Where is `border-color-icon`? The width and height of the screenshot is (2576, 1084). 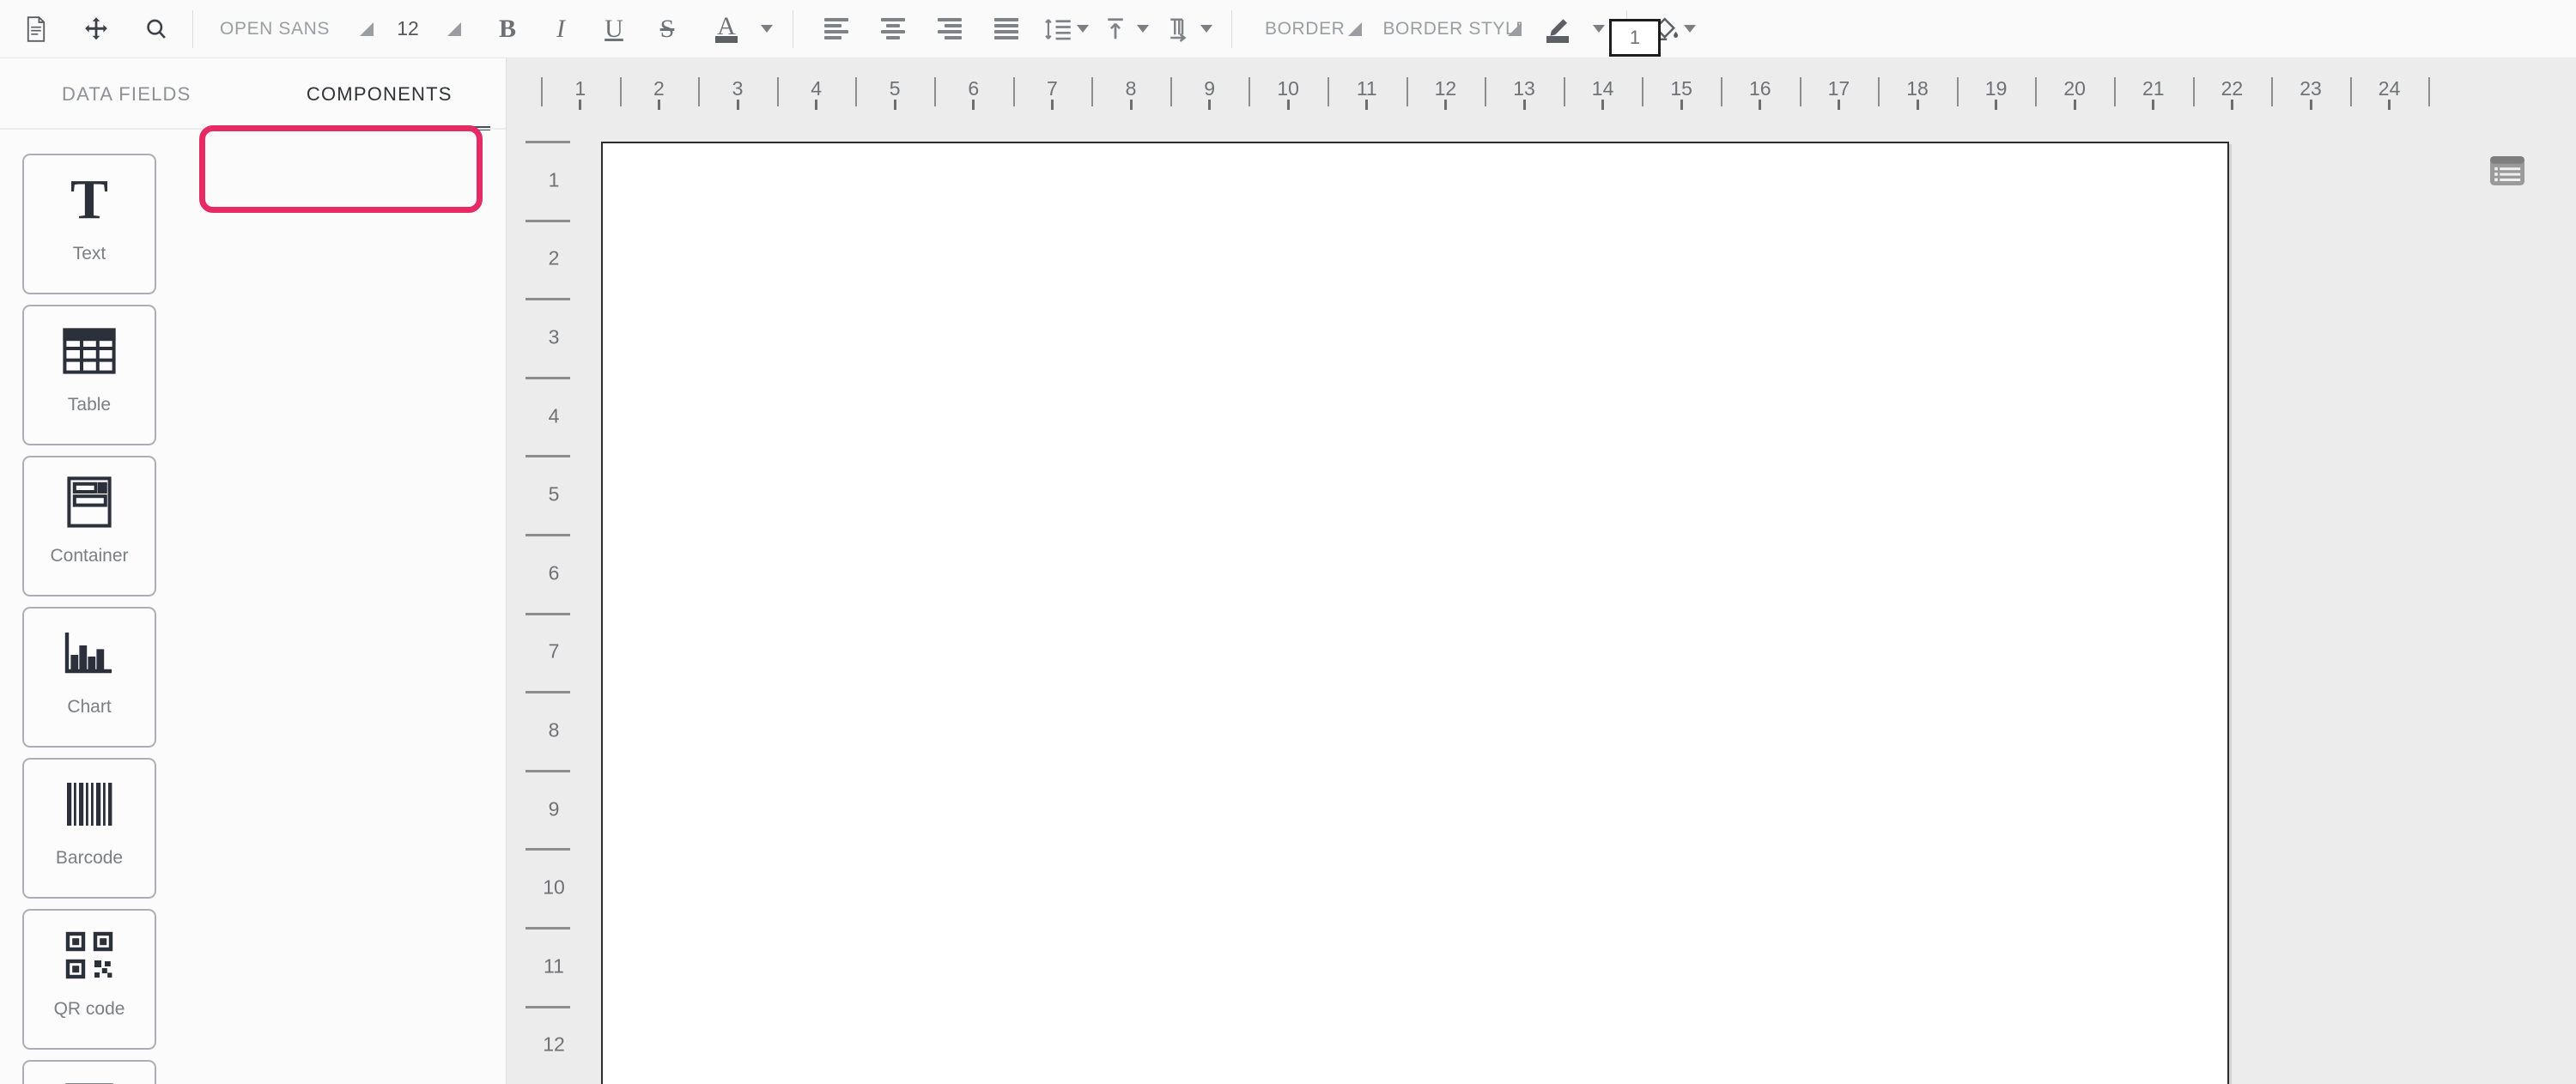
border-color-icon is located at coordinates (1558, 30).